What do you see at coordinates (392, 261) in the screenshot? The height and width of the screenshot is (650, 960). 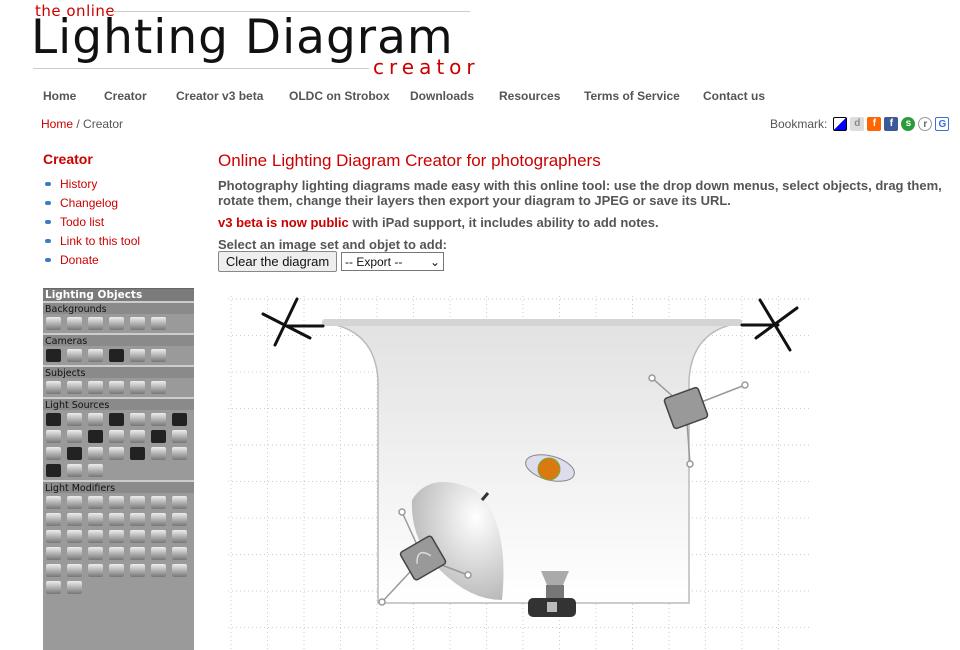 I see `export-select: -- Export -- ⌄` at bounding box center [392, 261].